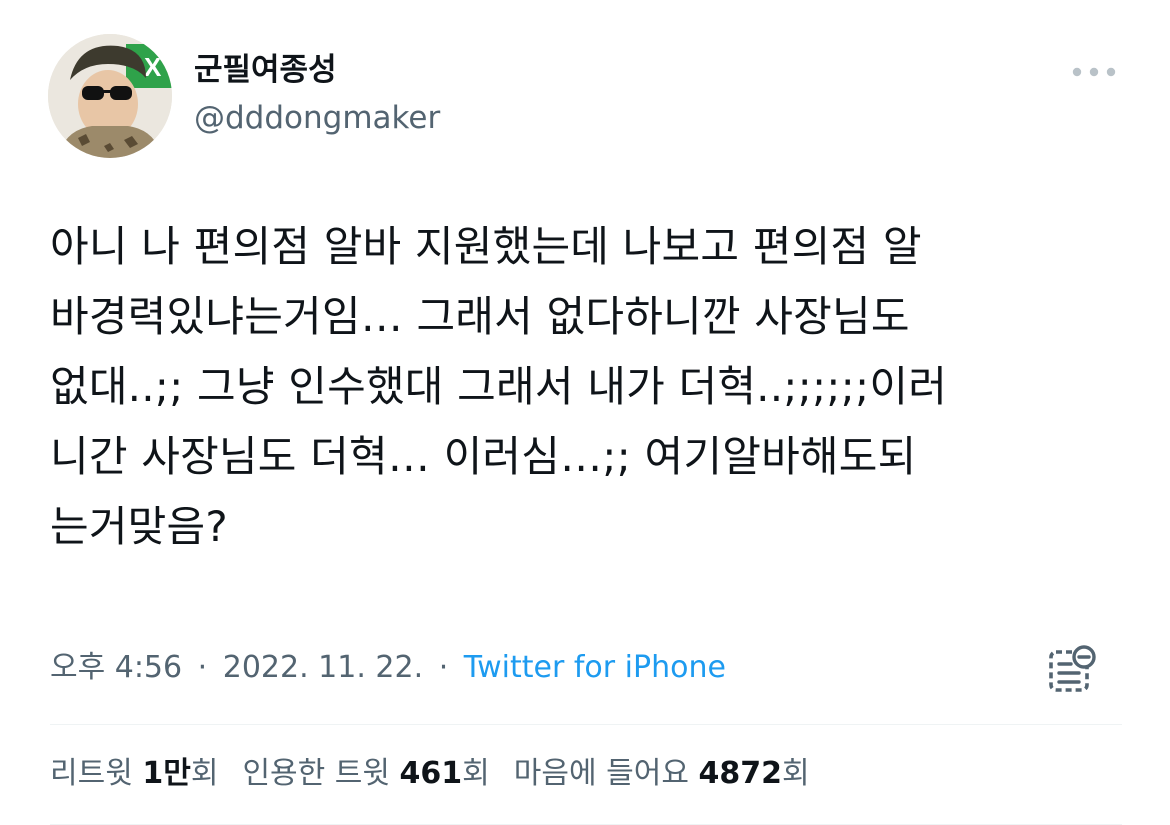 This screenshot has width=1170, height=825. I want to click on tweet-time: 오후 4:56, so click(116, 667).